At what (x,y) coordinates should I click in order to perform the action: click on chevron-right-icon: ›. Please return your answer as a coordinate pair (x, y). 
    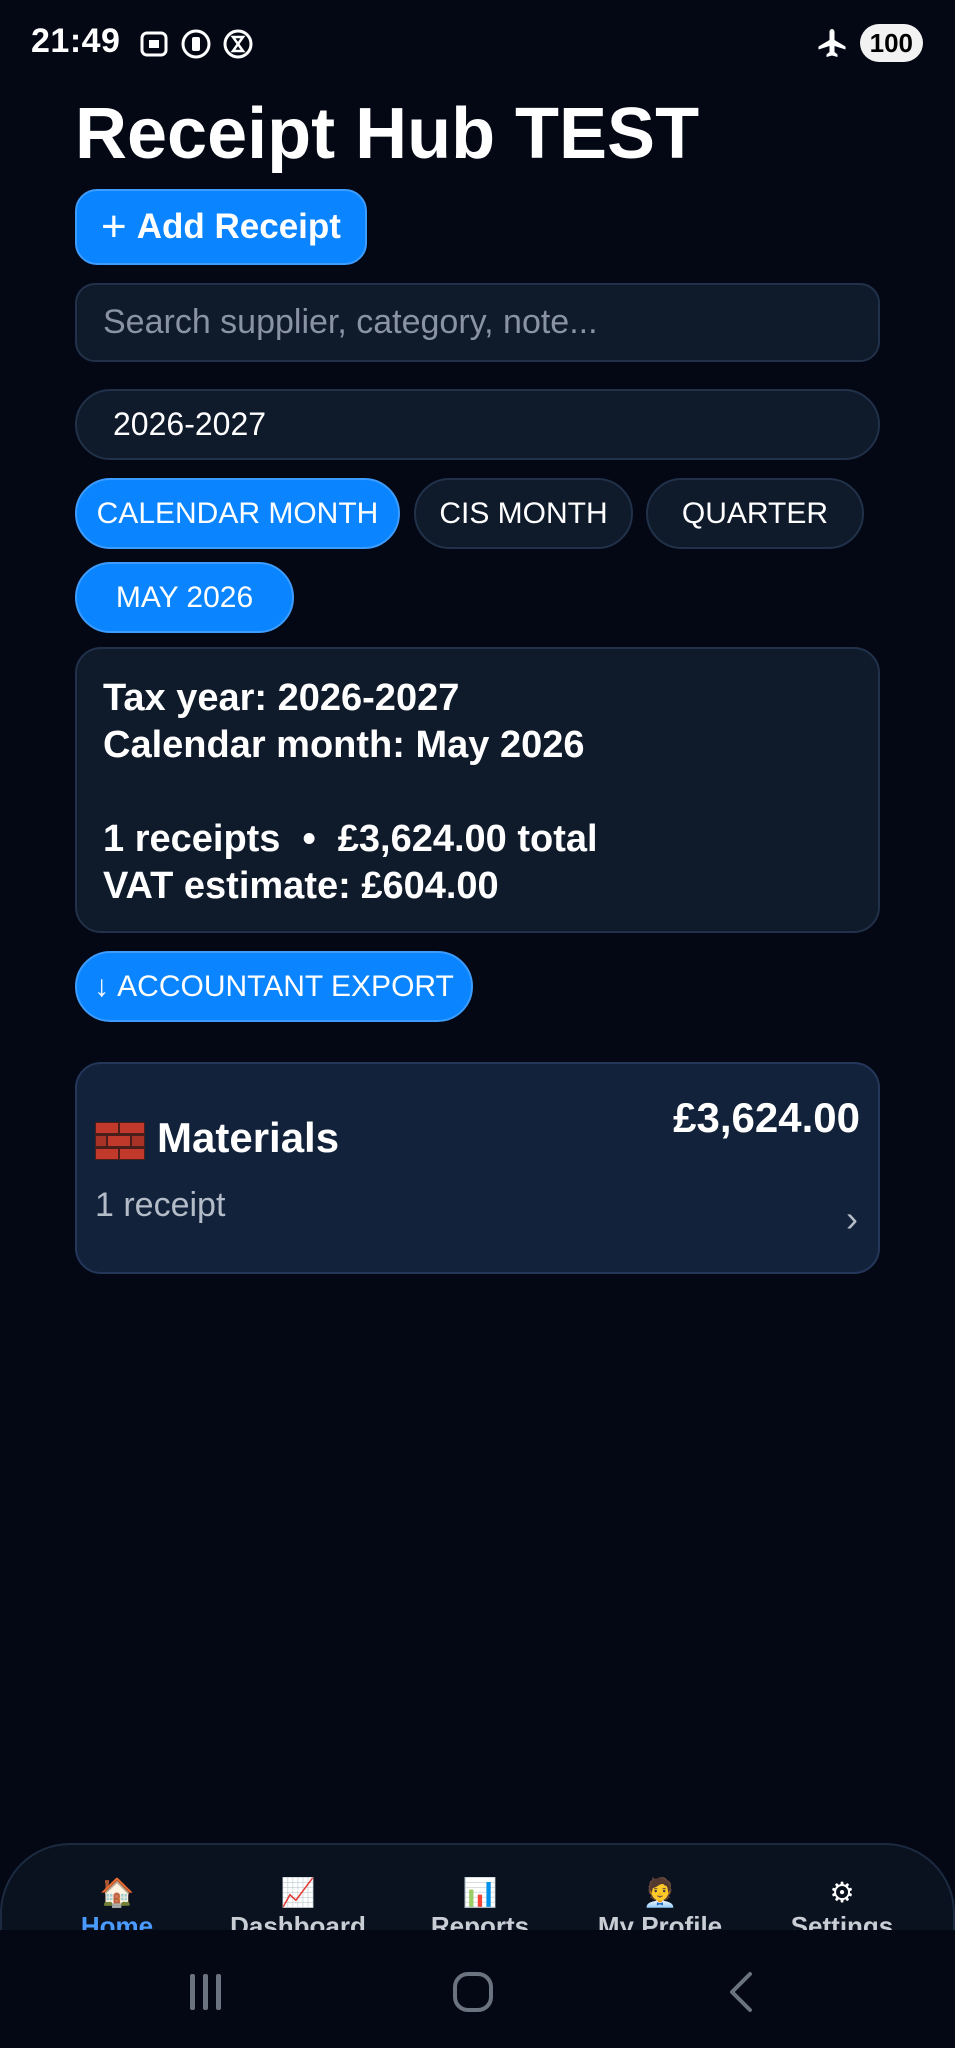
    Looking at the image, I should click on (852, 1218).